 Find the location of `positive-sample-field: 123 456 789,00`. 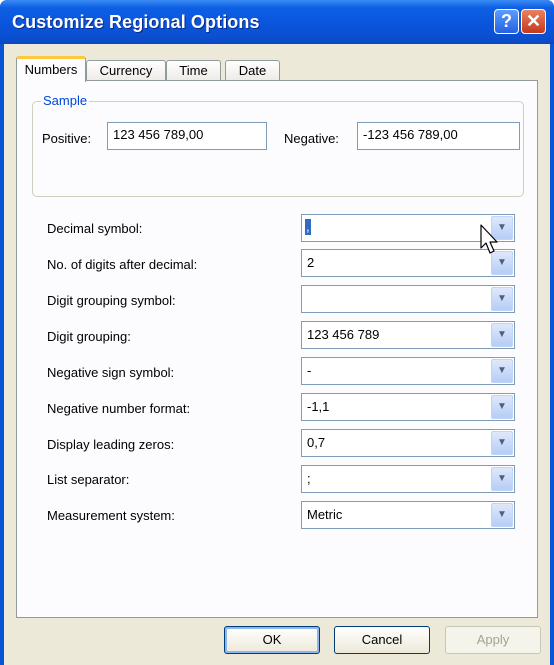

positive-sample-field: 123 456 789,00 is located at coordinates (187, 136).